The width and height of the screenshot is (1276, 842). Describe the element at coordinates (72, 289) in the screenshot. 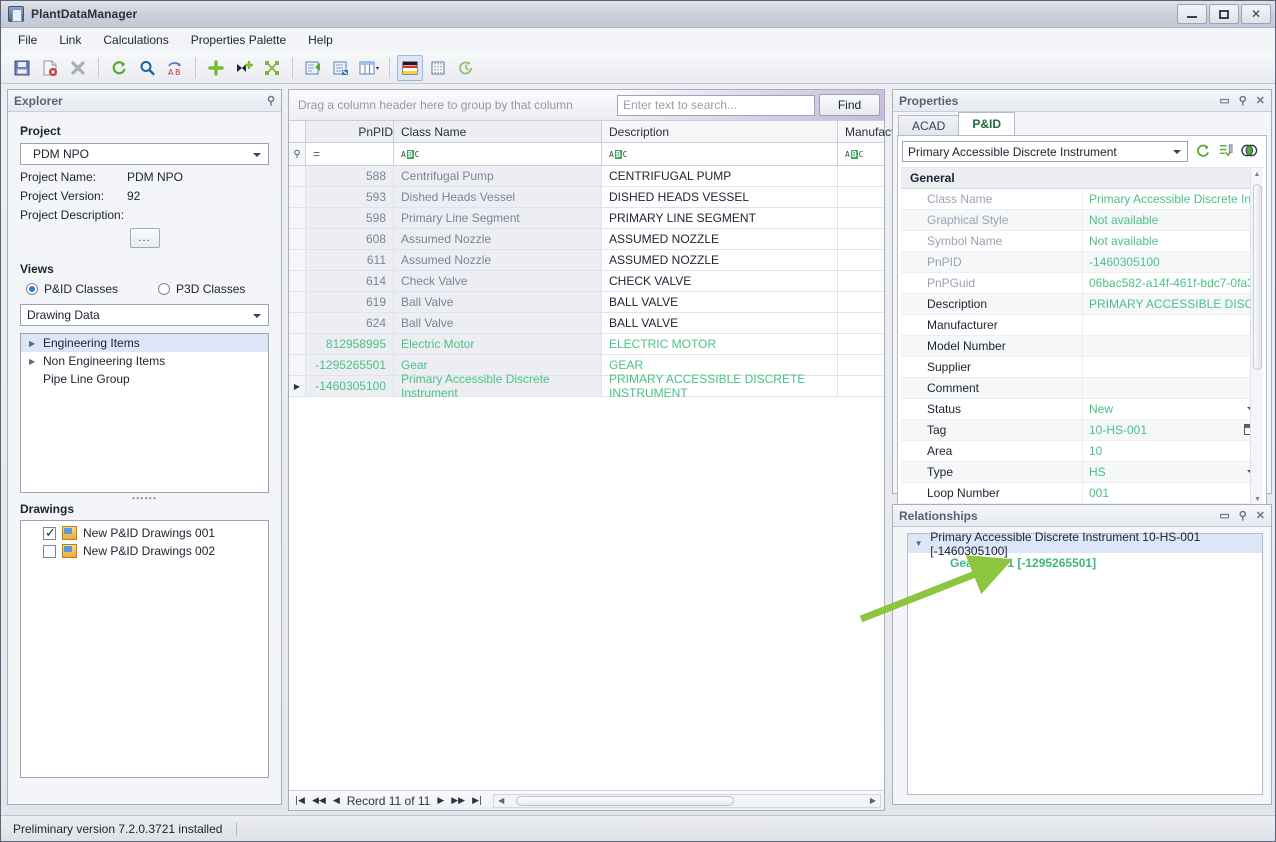

I see `radio-pid-classes: P&ID Classes` at that location.